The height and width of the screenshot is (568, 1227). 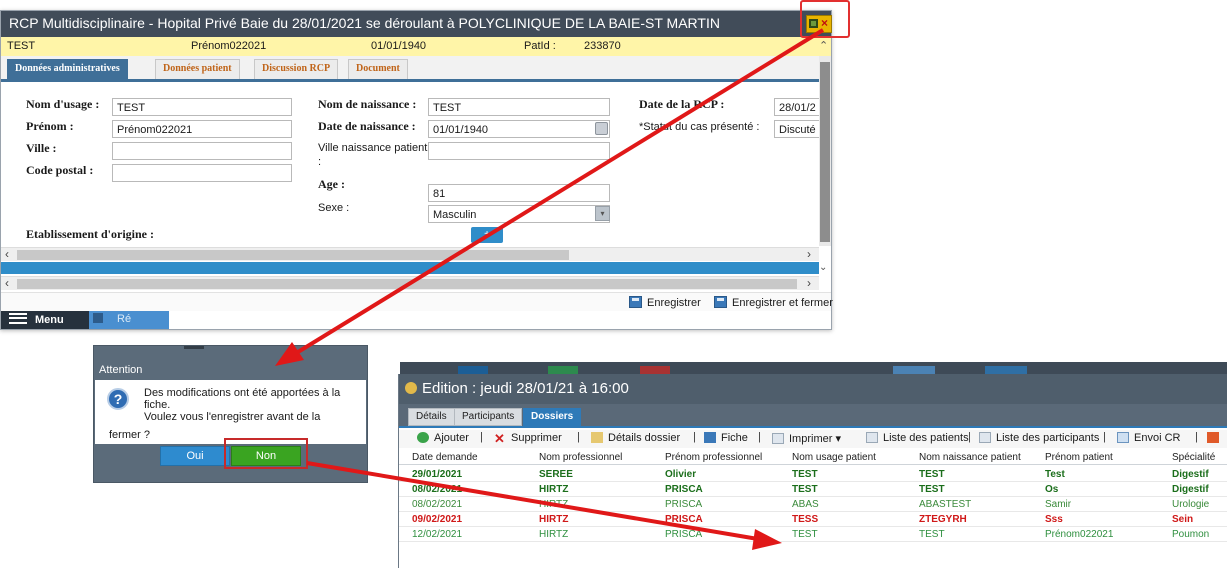 I want to click on menu-button: Menu, so click(x=36, y=320).